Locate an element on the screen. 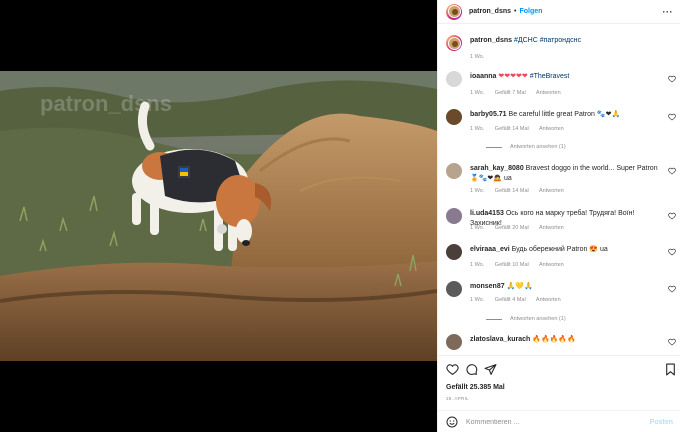 This screenshot has width=680, height=432. heart-icon is located at coordinates (452, 369).